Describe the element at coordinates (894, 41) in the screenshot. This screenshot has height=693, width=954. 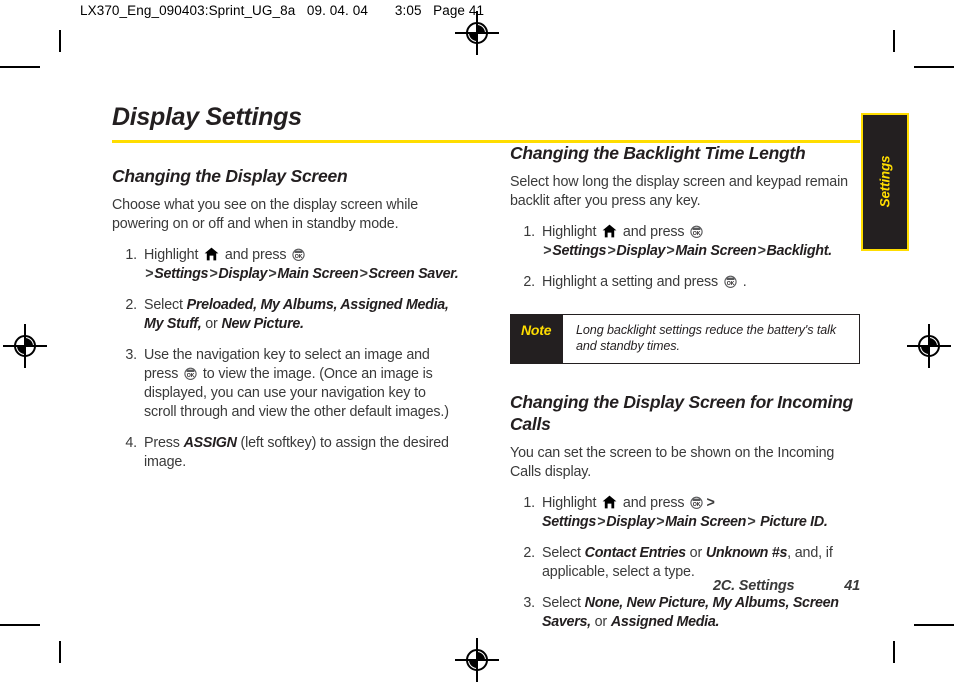
I see `crop-mark-top-right-vertical` at that location.